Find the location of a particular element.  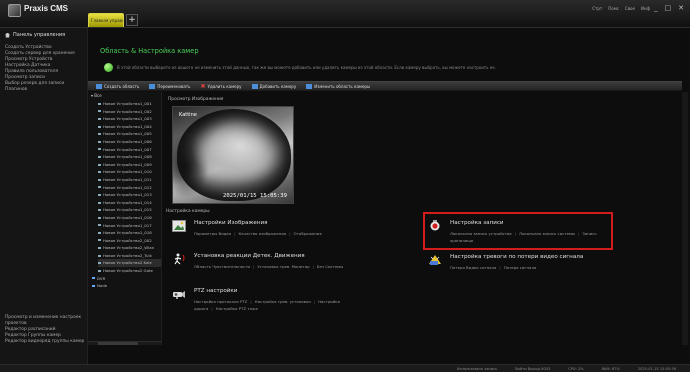

tree-item: Новое Устройство1_016 is located at coordinates (129, 218).